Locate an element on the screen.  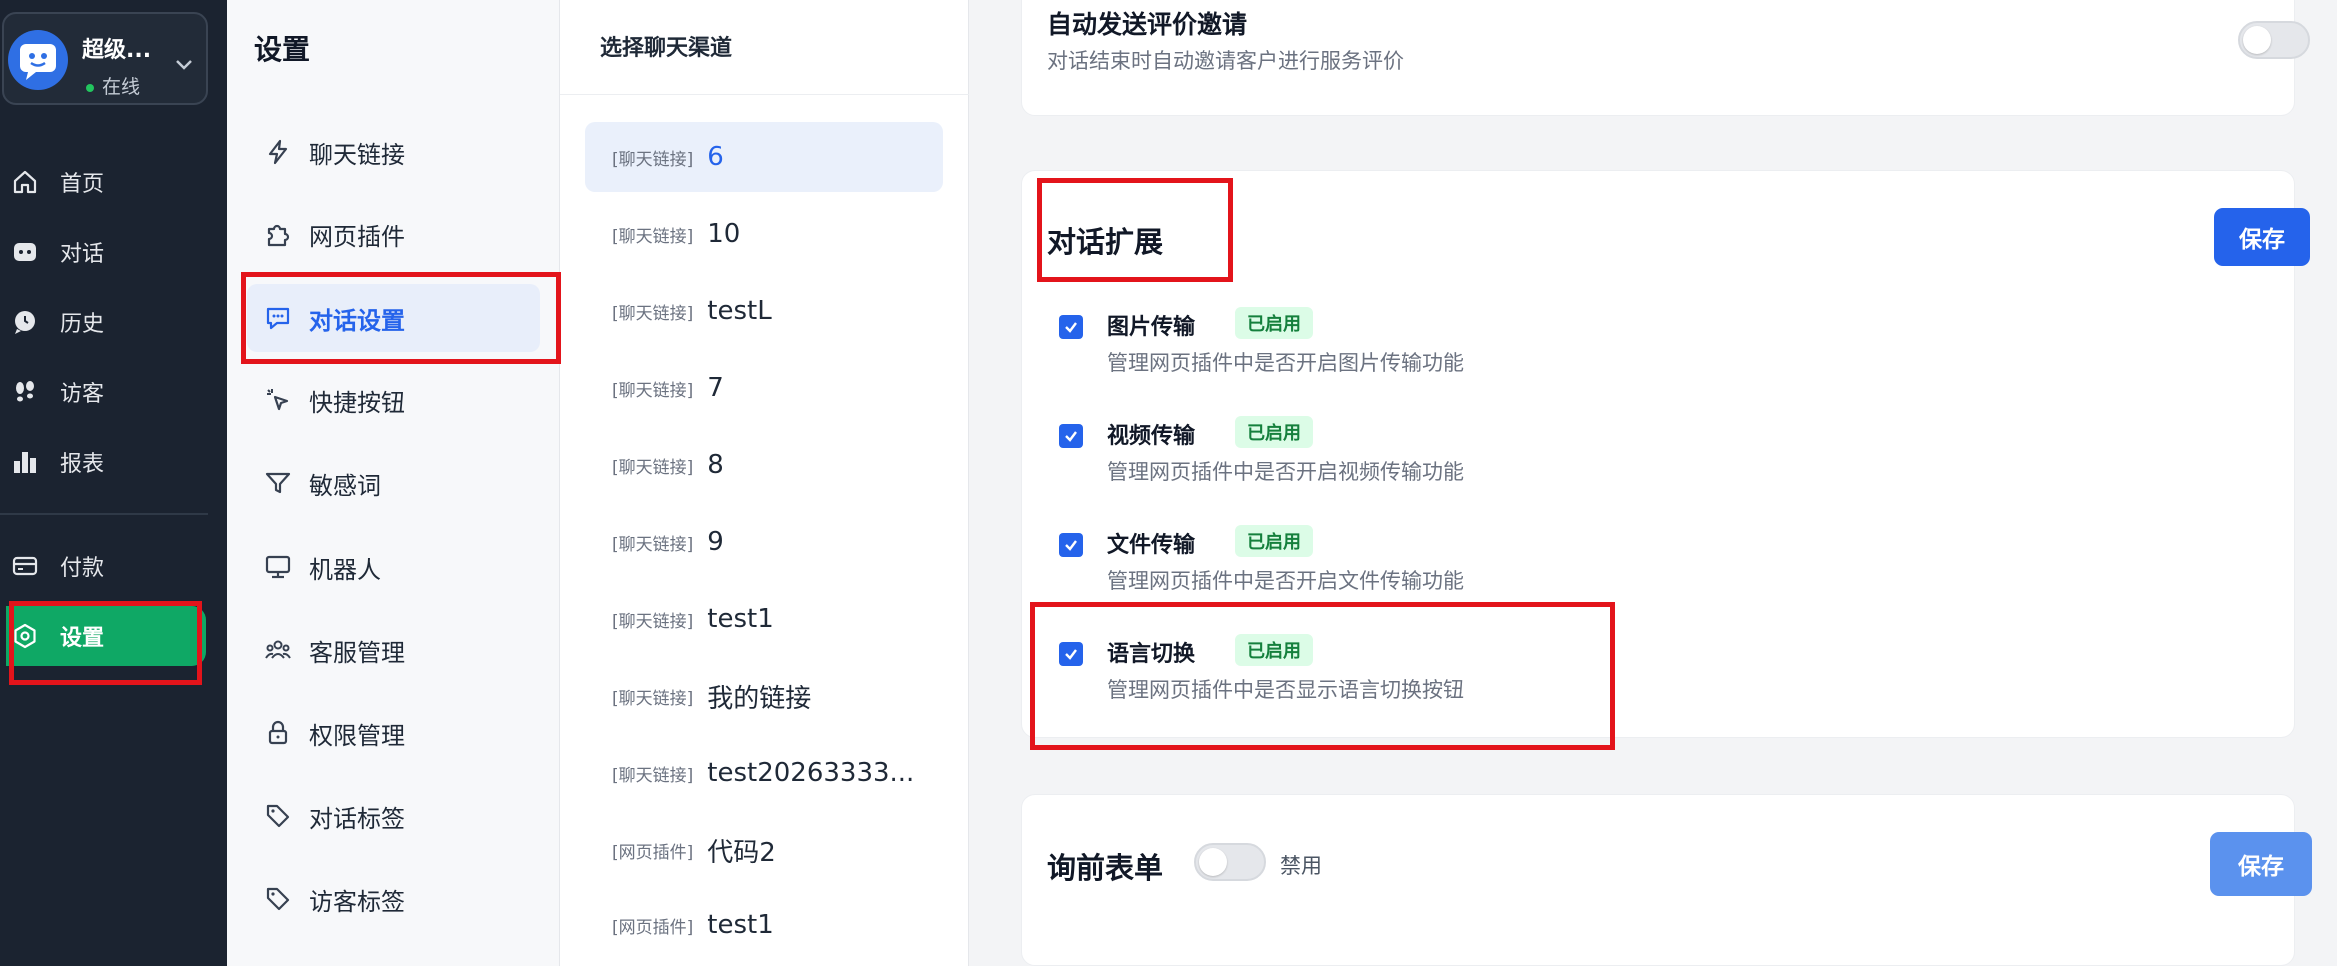
channel-list-title: 选择聊天渠道 is located at coordinates (666, 48).